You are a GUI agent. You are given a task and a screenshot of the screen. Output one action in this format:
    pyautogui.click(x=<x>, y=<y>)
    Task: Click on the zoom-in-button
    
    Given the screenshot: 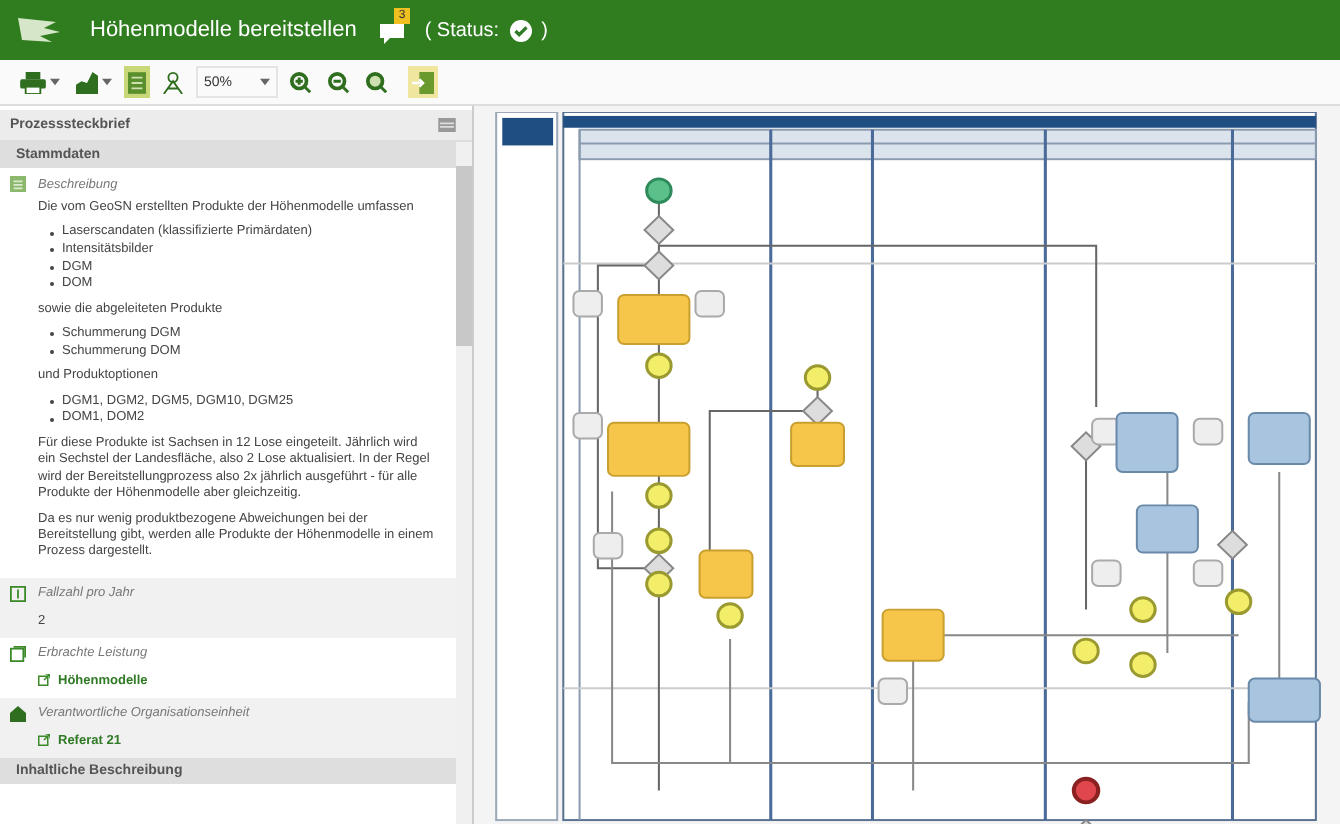 What is the action you would take?
    pyautogui.click(x=301, y=82)
    